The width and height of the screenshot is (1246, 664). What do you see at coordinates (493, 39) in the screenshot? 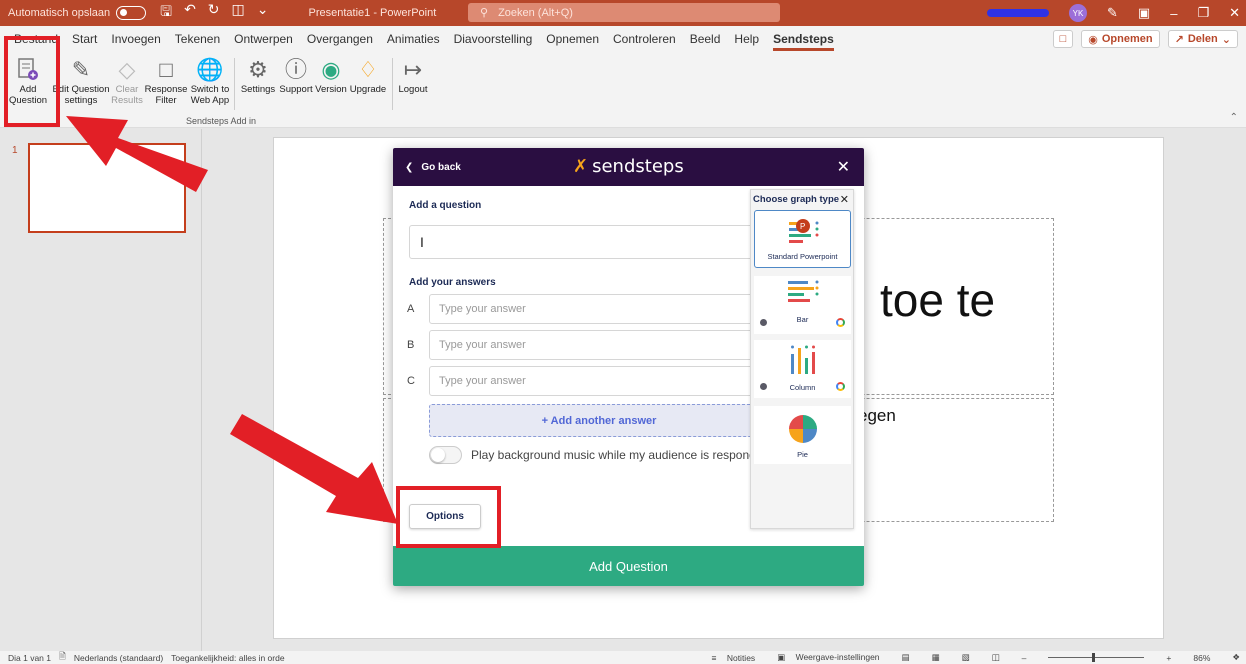
I see `tab-diavoorstelling: Diavoorstelling` at bounding box center [493, 39].